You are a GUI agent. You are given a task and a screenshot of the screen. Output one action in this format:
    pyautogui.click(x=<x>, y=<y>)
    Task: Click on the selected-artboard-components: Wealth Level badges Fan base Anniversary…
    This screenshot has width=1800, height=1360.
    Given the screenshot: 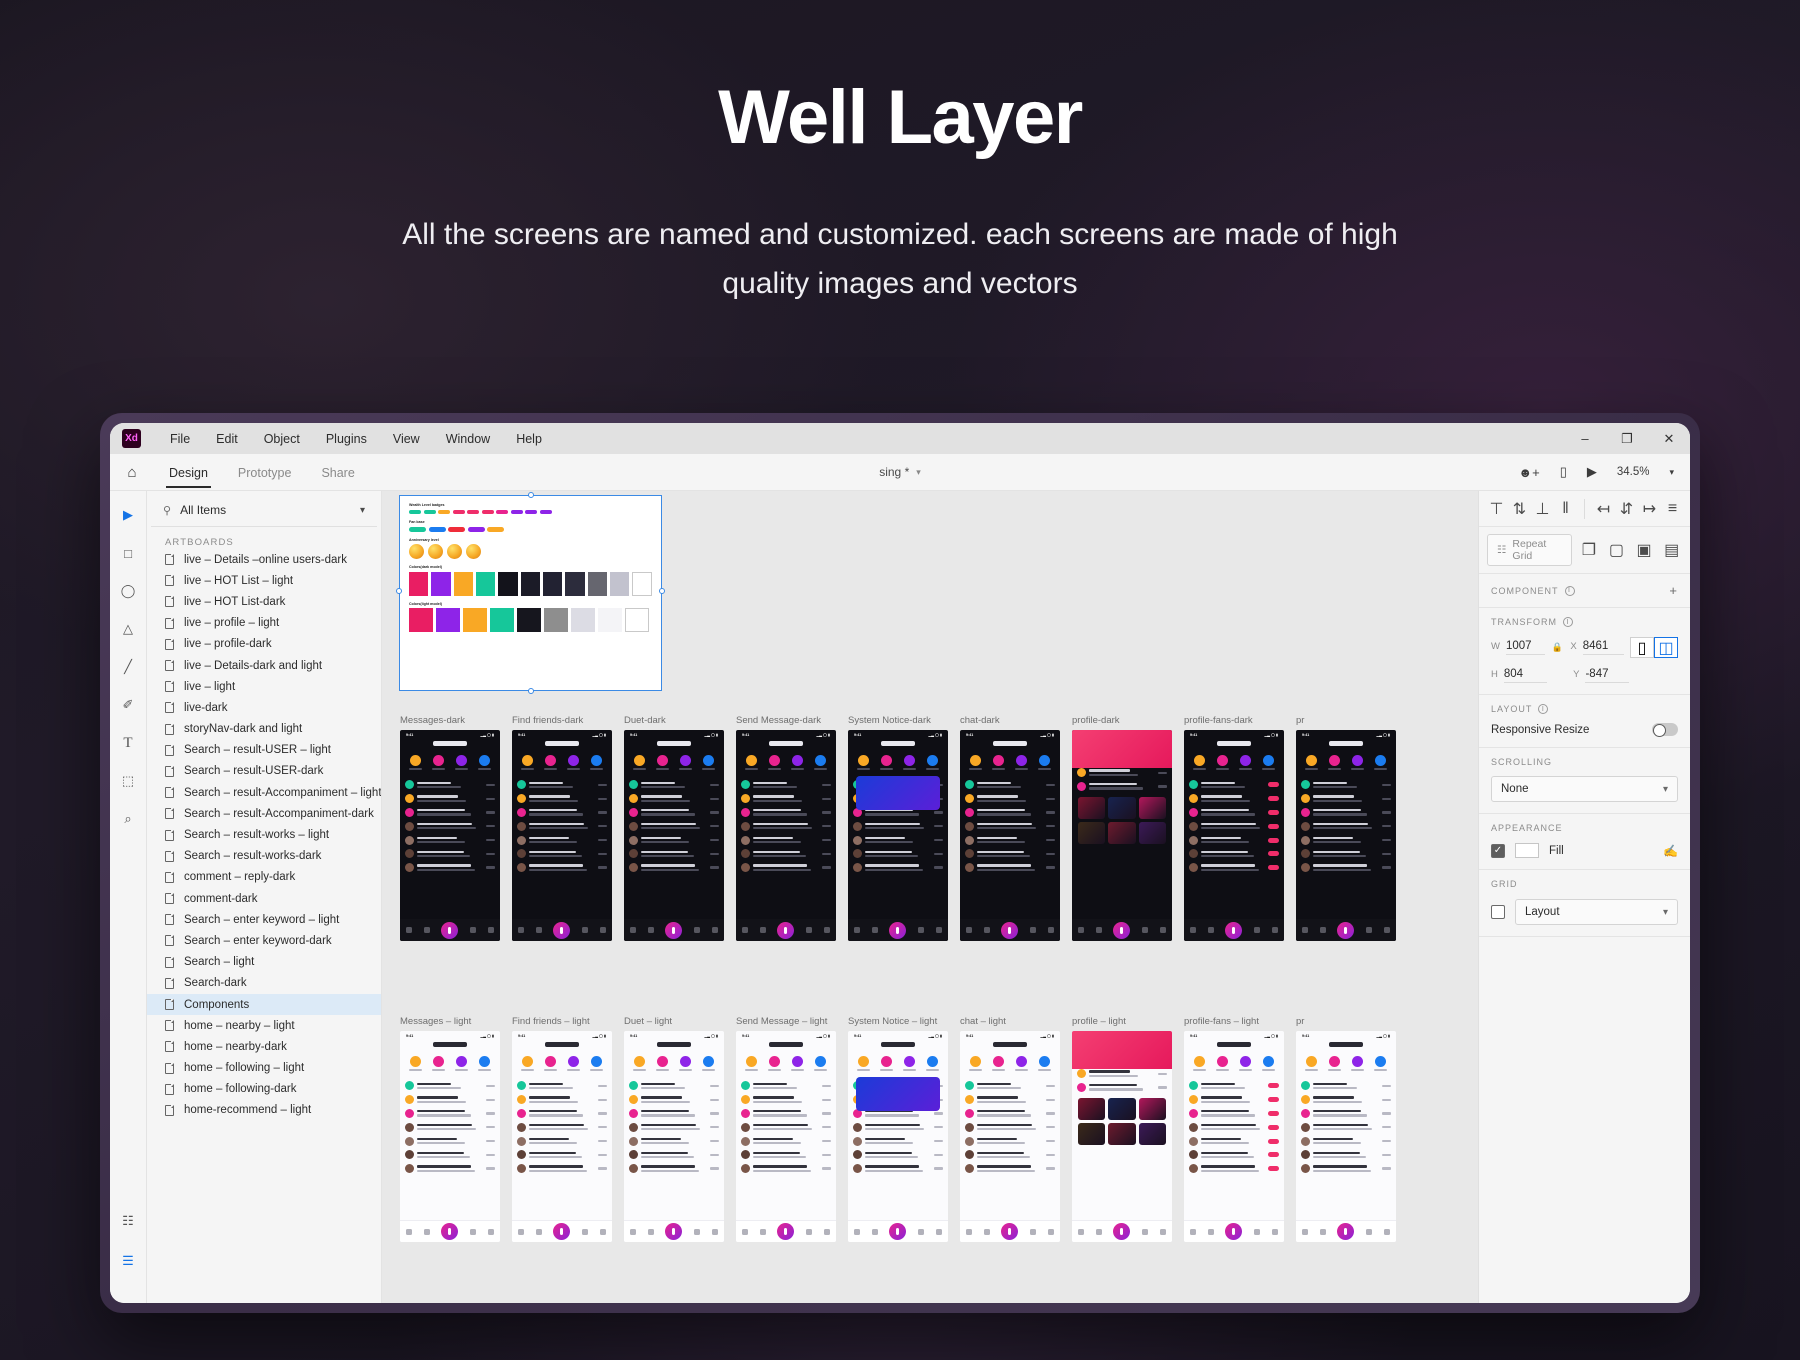 What is the action you would take?
    pyautogui.click(x=530, y=593)
    